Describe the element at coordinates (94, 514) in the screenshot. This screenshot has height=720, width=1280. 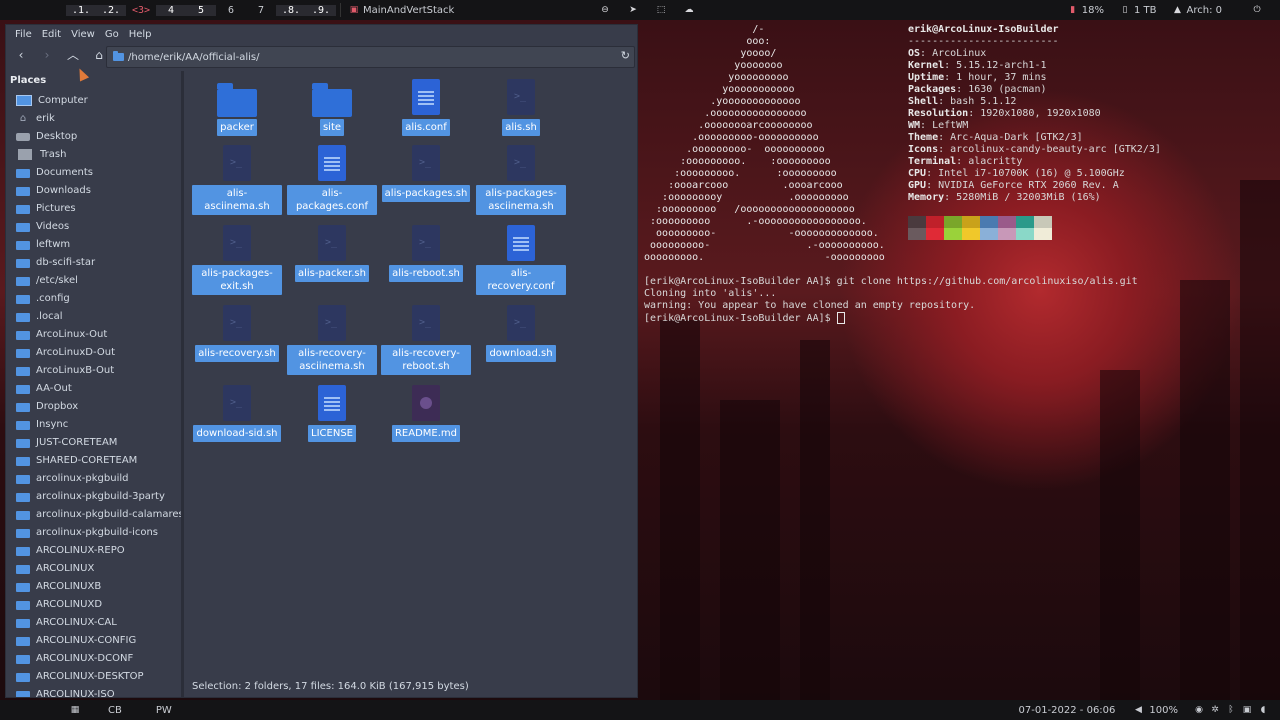
I see `sidebar-item: arcolinux-pkgbuild-calamares` at that location.